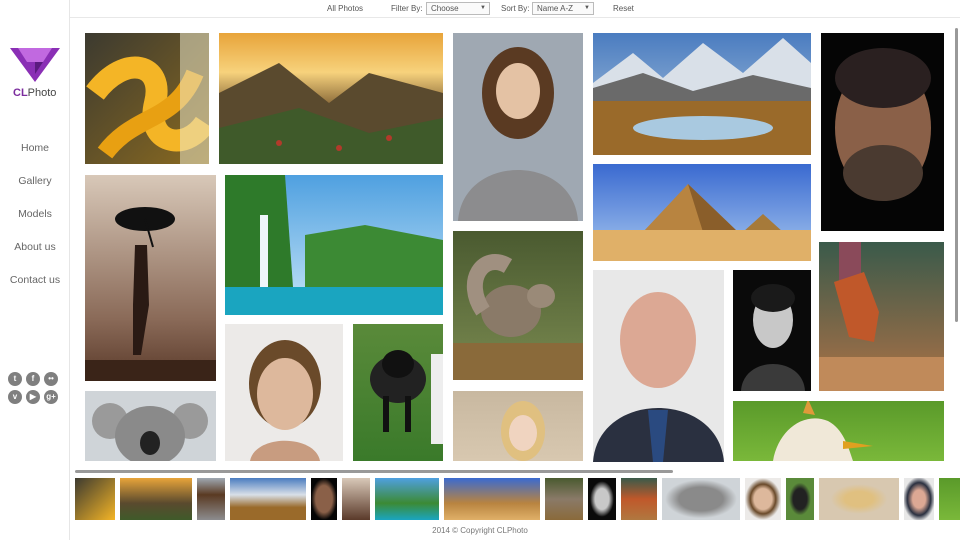  Describe the element at coordinates (334, 245) in the screenshot. I see `photo-waterfall` at that location.